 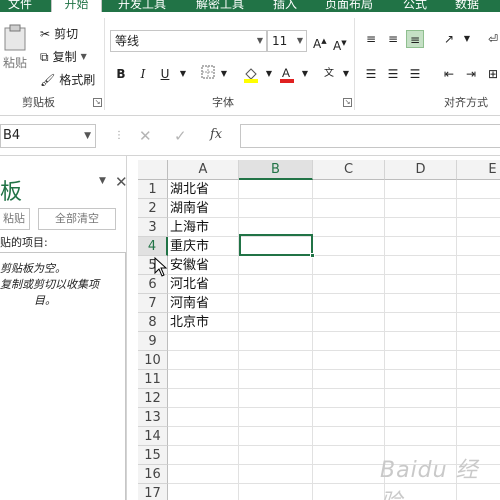 I want to click on tab-page-layout: 页面布局, so click(x=349, y=6).